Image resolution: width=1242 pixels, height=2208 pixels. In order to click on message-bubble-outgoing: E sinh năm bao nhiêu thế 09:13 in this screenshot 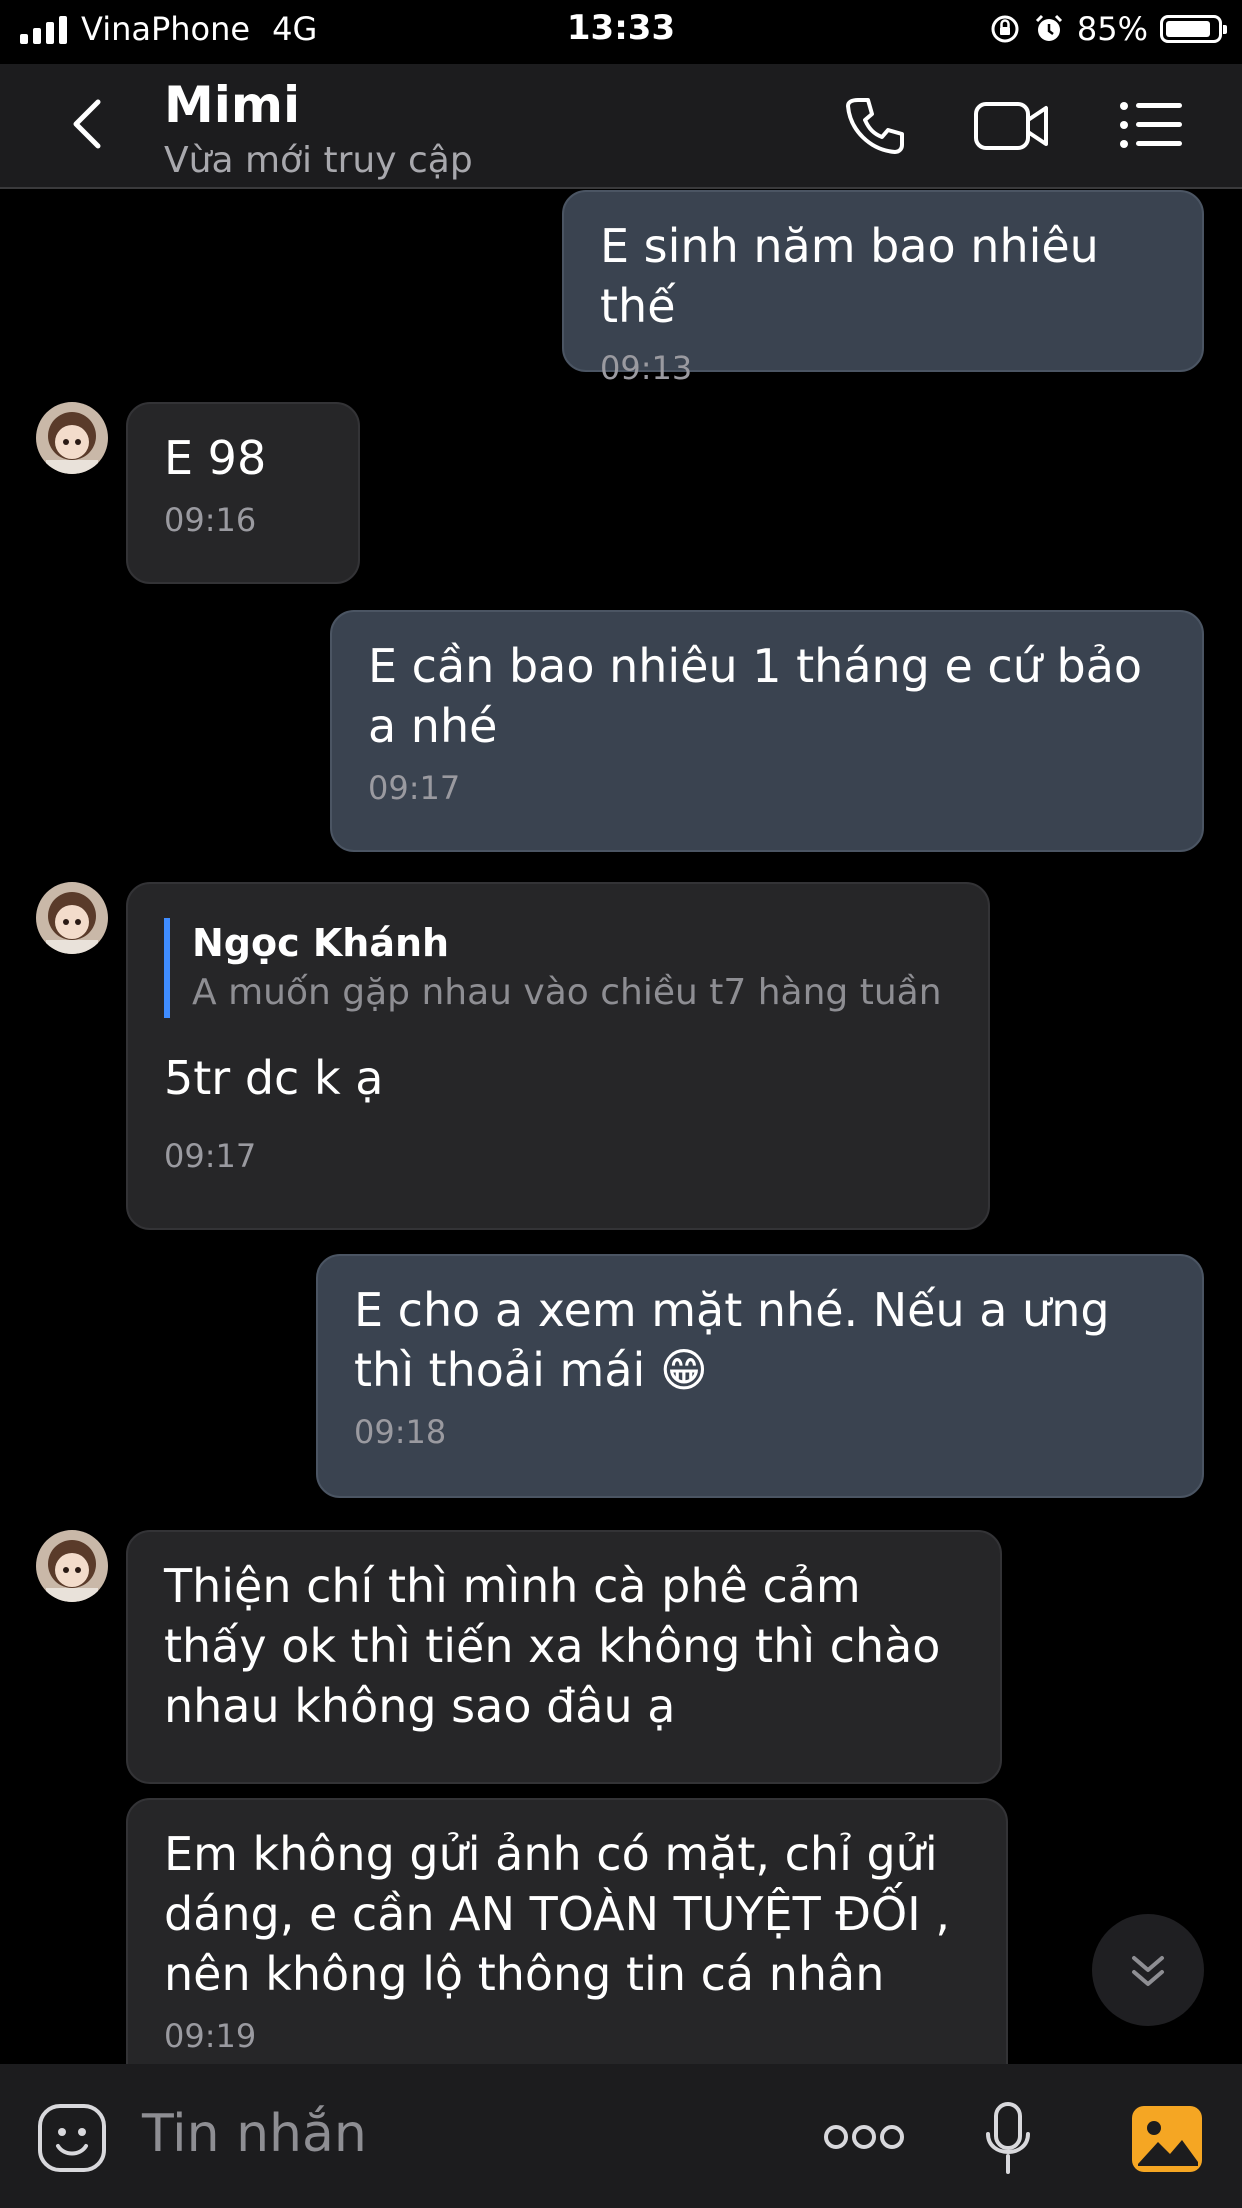, I will do `click(883, 288)`.